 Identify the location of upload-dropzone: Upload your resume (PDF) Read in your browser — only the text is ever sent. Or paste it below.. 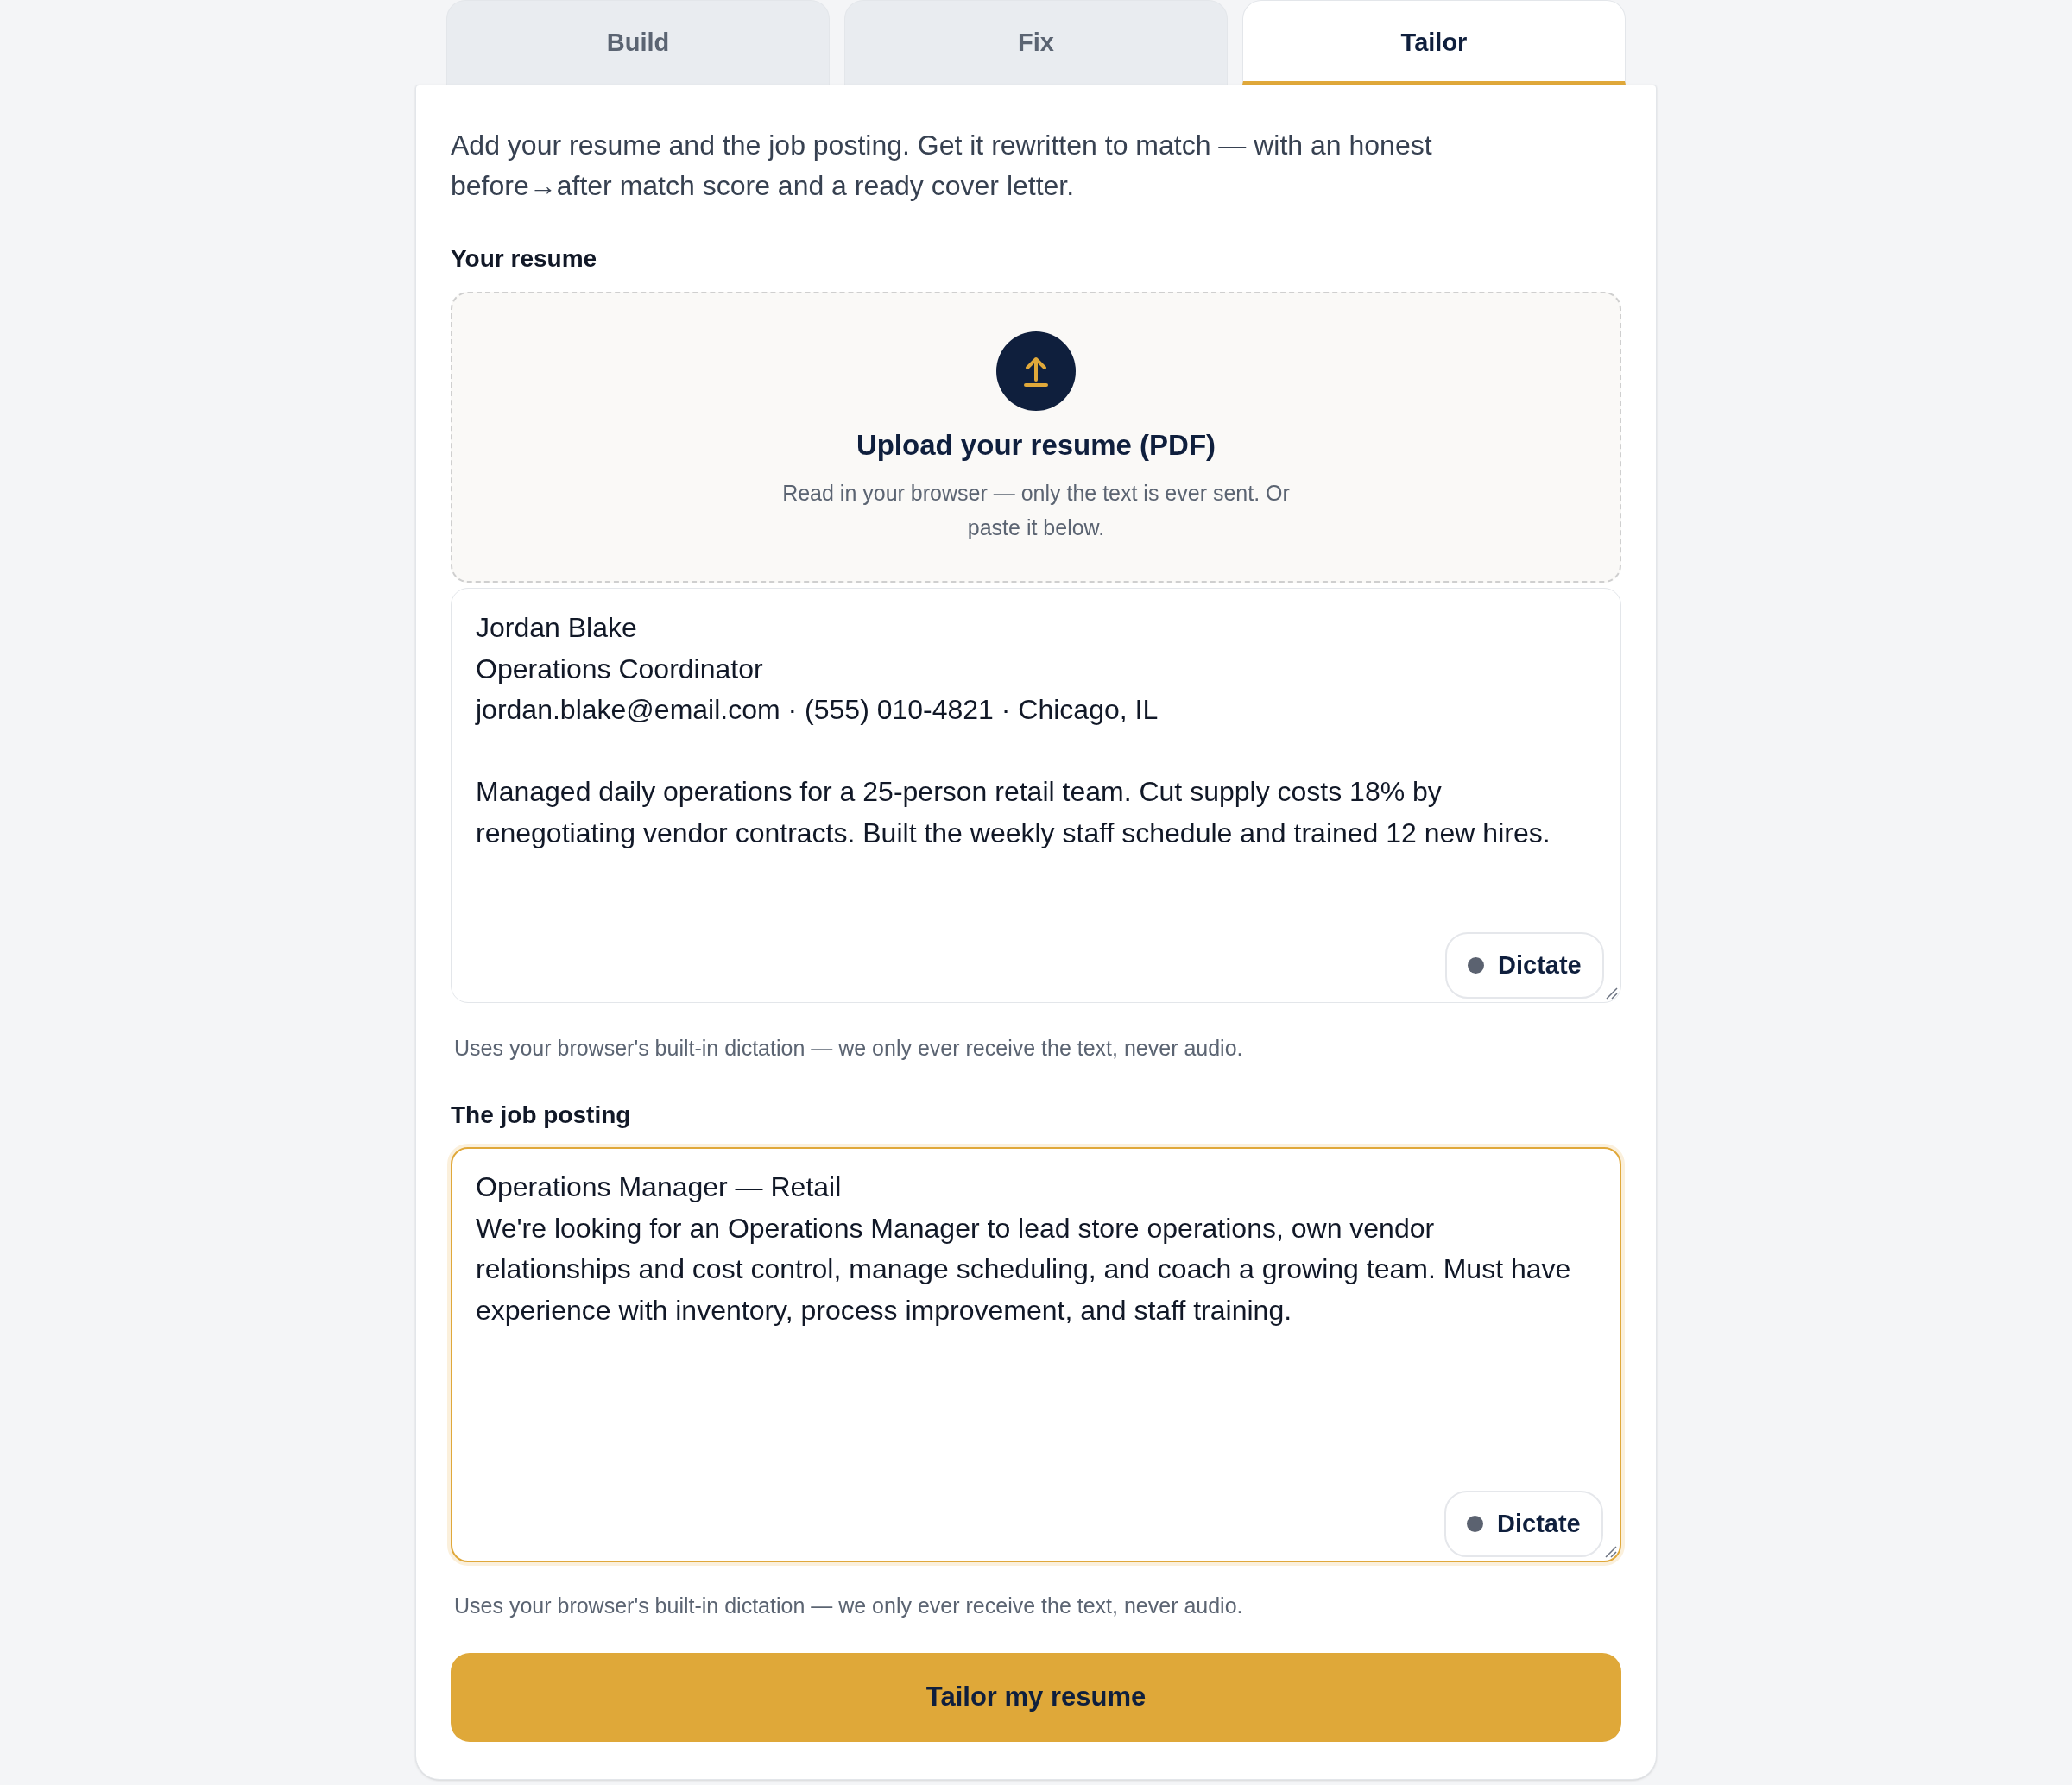
(1036, 438).